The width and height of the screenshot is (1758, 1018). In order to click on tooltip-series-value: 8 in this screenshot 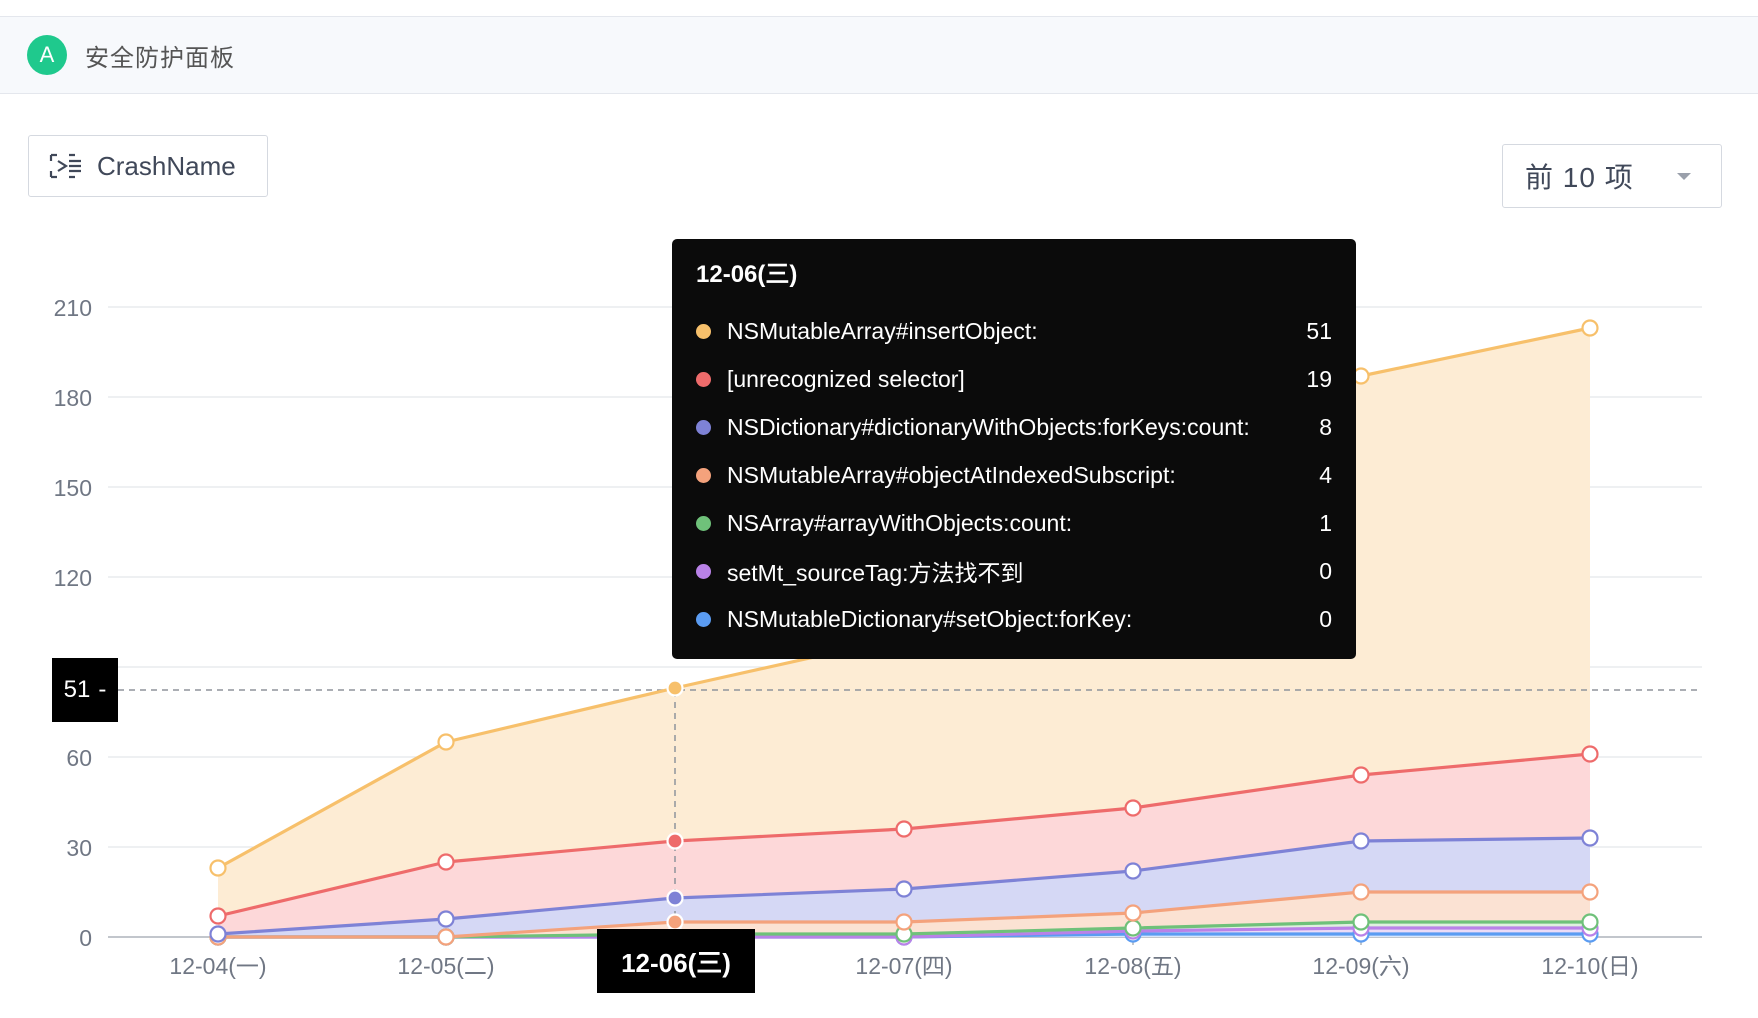, I will do `click(1325, 426)`.